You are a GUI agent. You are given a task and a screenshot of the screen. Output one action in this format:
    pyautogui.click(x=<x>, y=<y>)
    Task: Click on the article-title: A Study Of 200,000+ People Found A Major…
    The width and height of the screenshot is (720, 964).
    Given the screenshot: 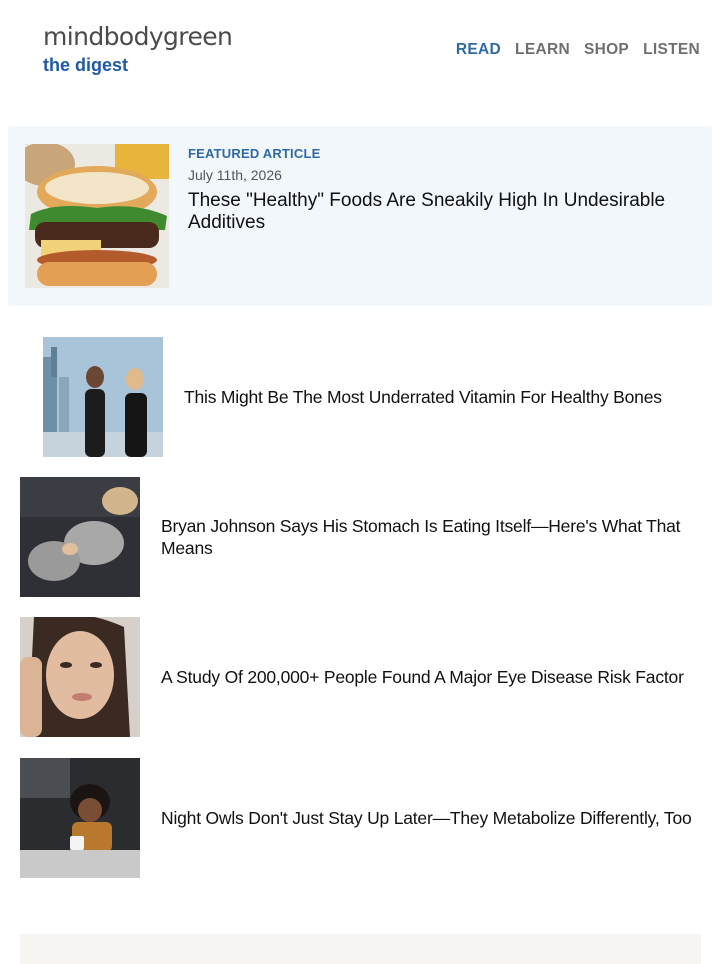 What is the action you would take?
    pyautogui.click(x=433, y=677)
    